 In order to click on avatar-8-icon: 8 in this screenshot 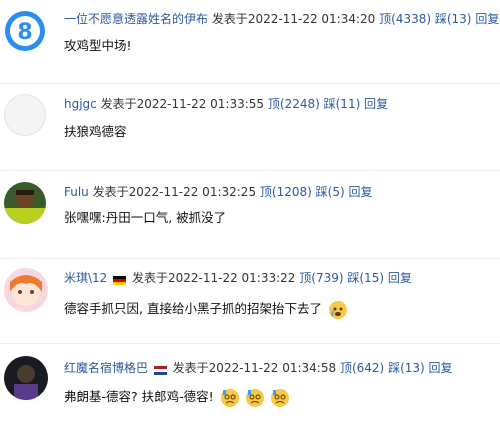, I will do `click(25, 31)`.